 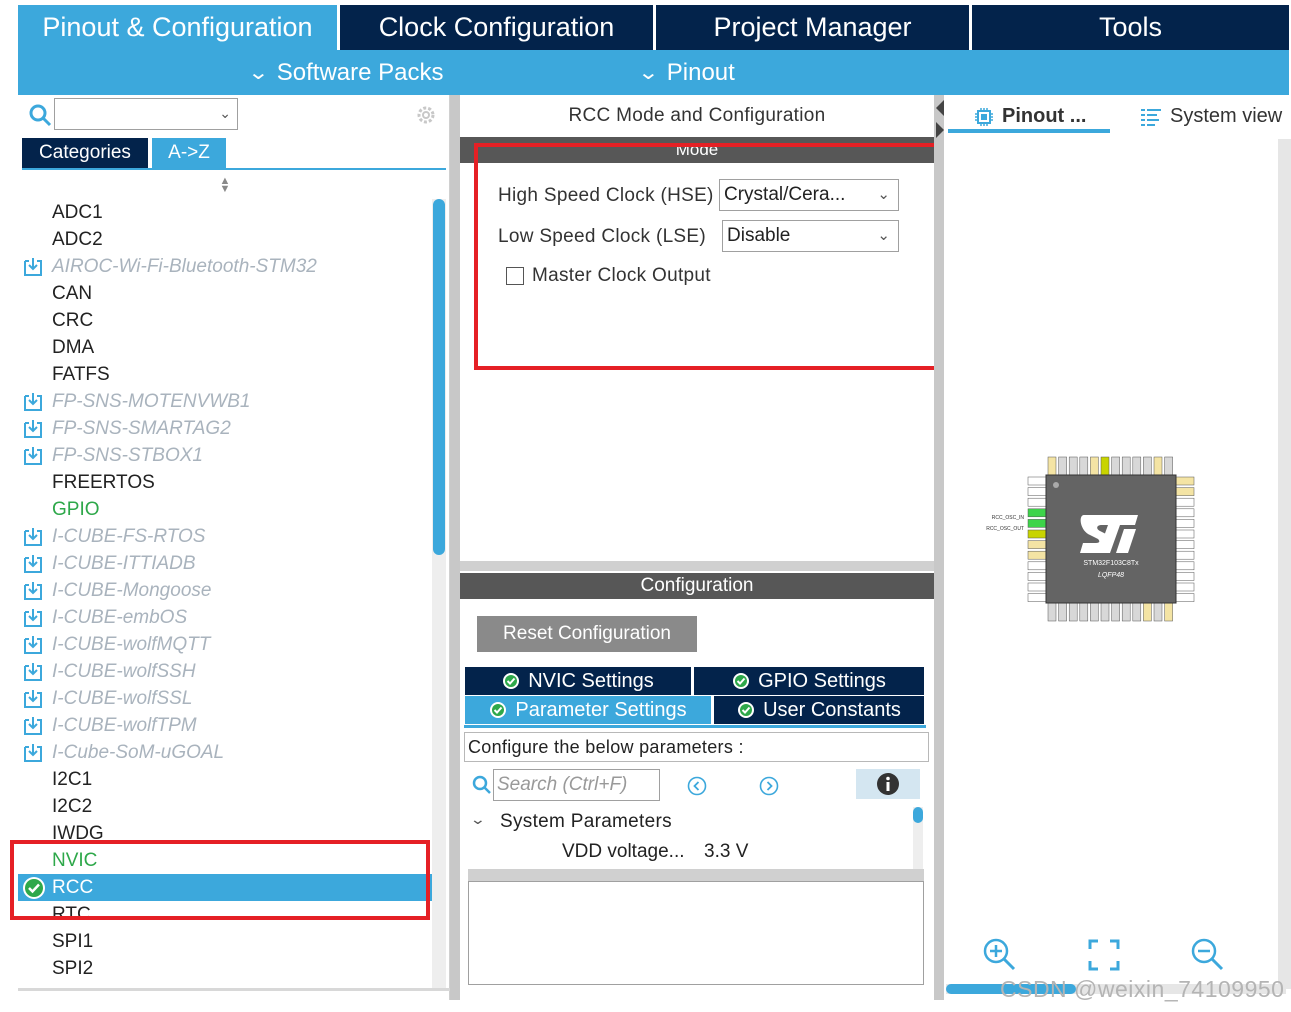 What do you see at coordinates (810, 236) in the screenshot?
I see `lse-select: Disable ⌄` at bounding box center [810, 236].